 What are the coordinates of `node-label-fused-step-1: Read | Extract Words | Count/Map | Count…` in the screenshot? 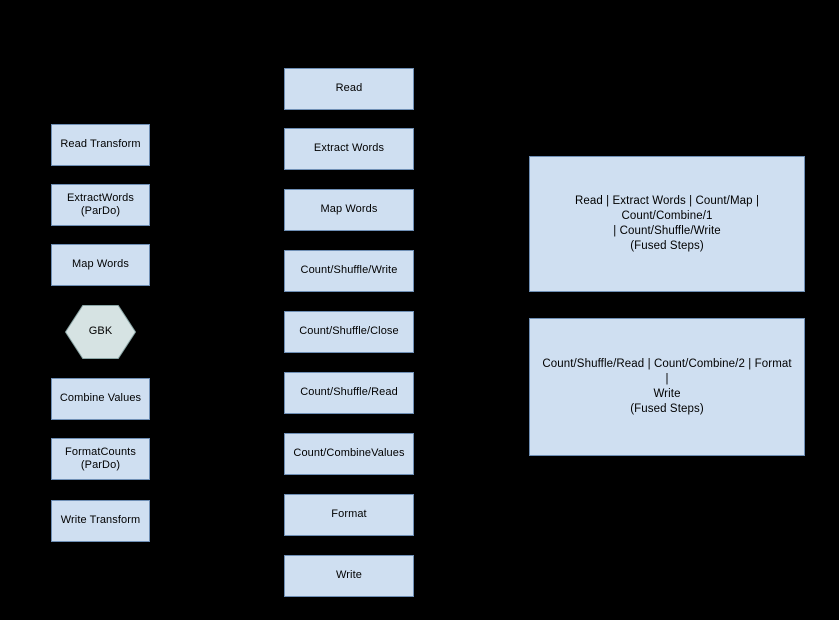 It's located at (667, 223).